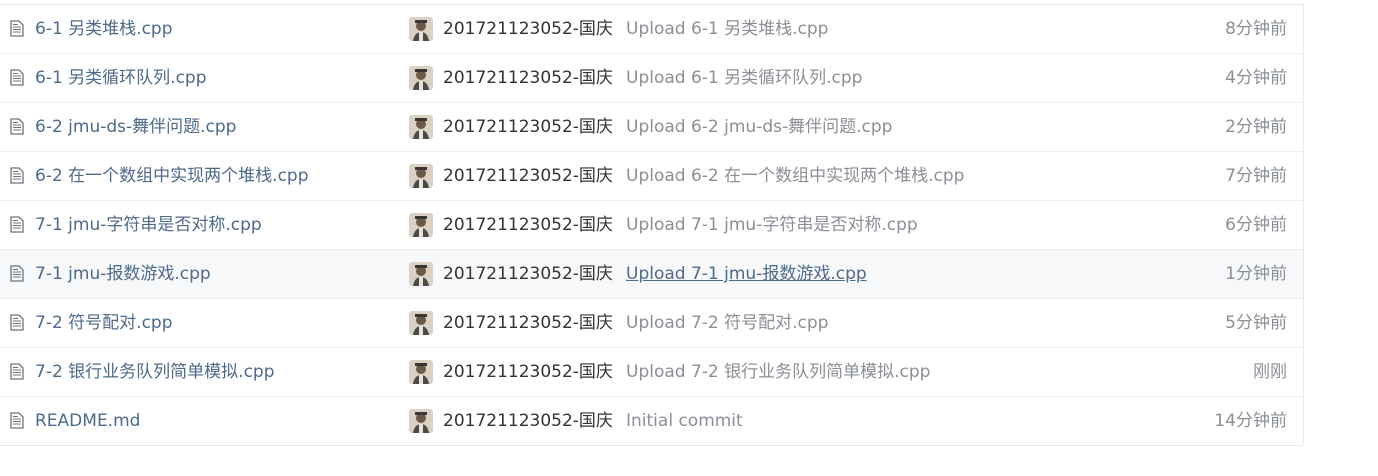 This screenshot has width=1378, height=476. Describe the element at coordinates (172, 176) in the screenshot. I see `file-name-link: 6-2 在一个数组中实现两个堆栈.cpp` at that location.